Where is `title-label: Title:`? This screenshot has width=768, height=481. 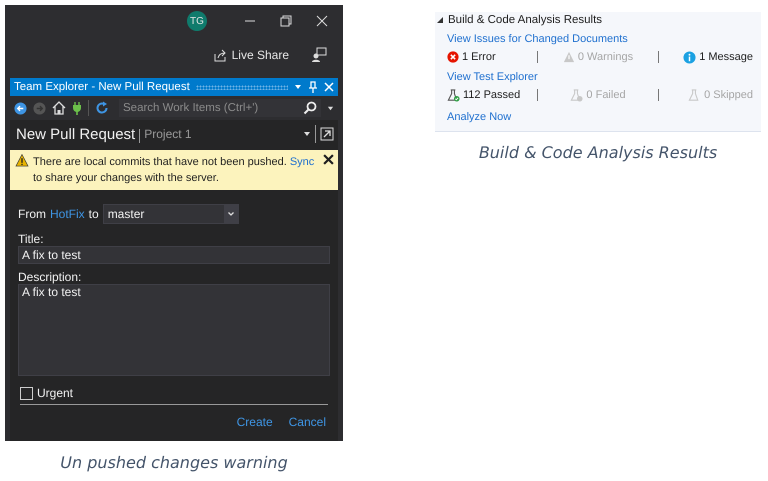 title-label: Title: is located at coordinates (31, 239).